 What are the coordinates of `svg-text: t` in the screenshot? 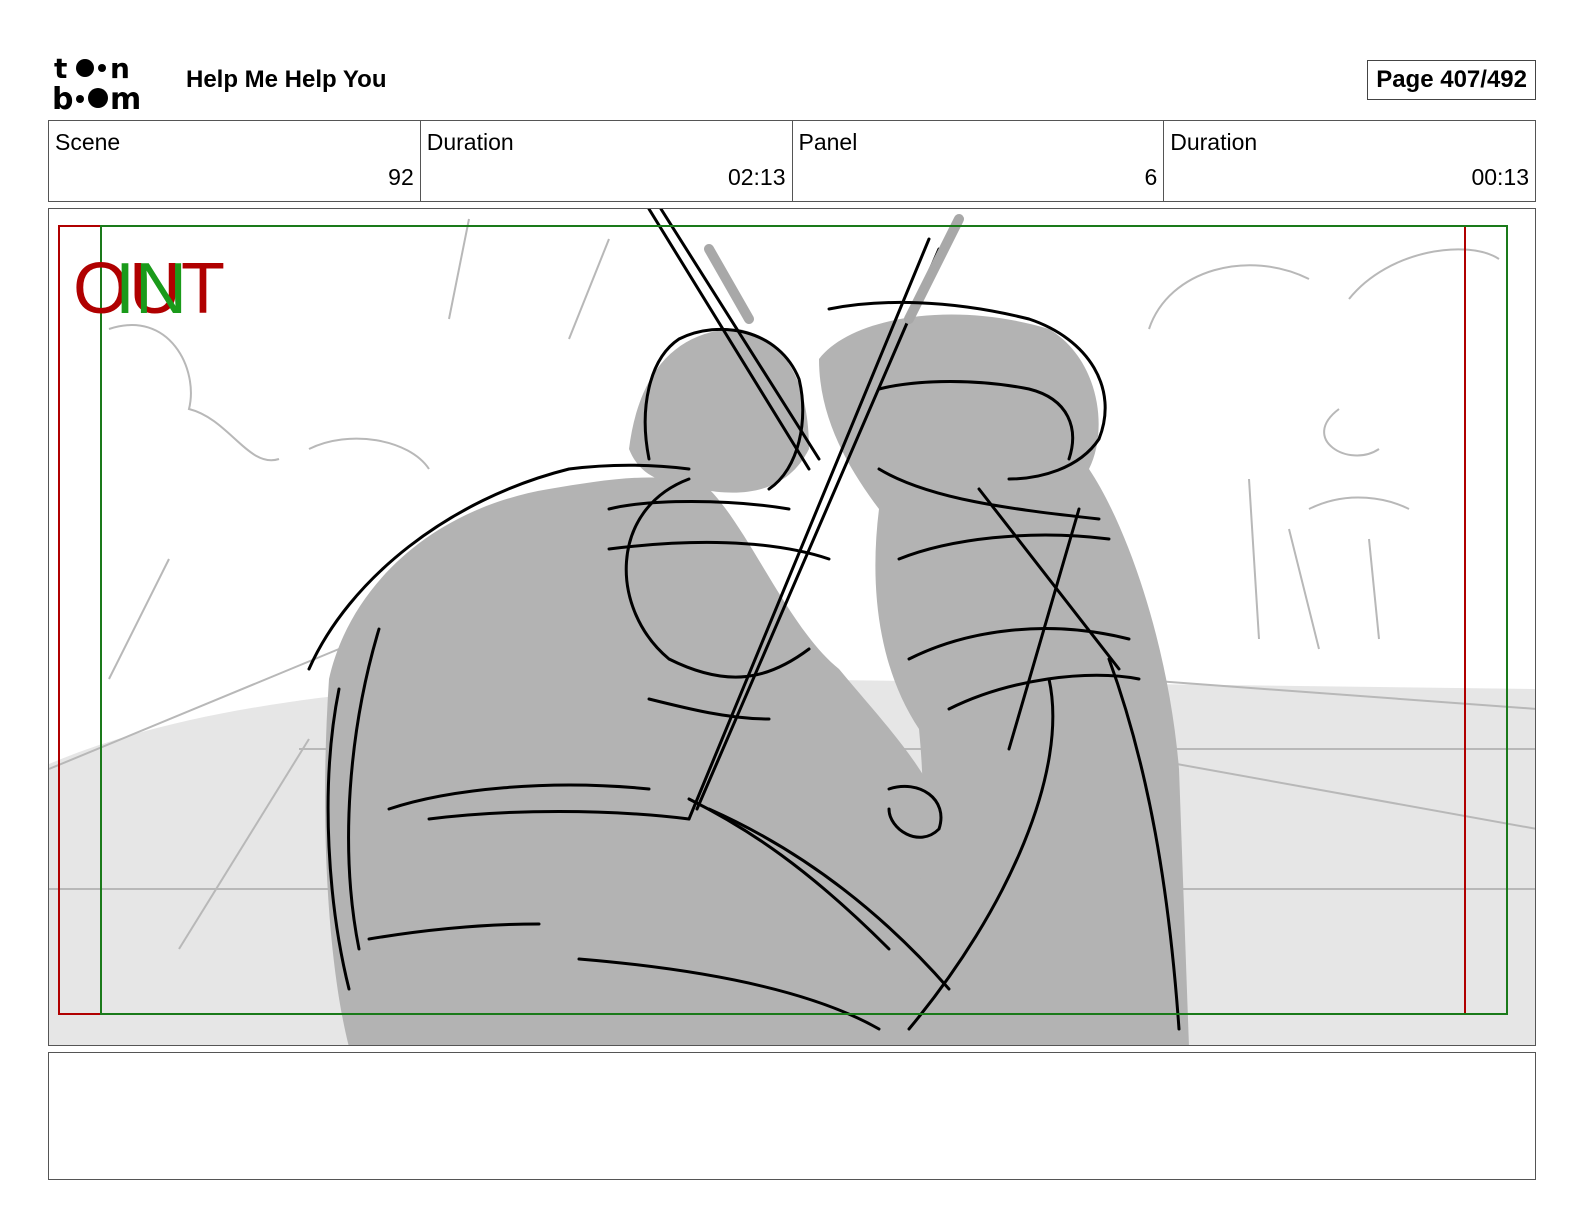 It's located at (60, 68).